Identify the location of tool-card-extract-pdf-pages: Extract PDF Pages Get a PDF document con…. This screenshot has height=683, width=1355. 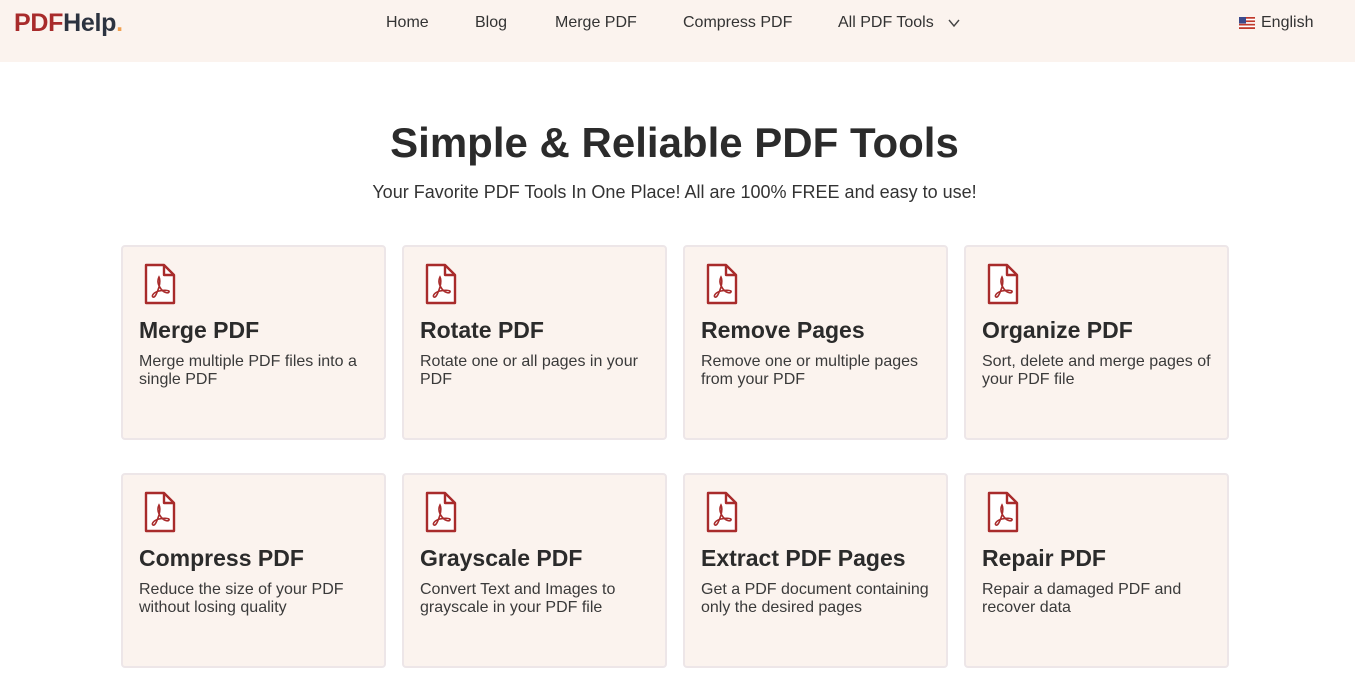
(815, 570).